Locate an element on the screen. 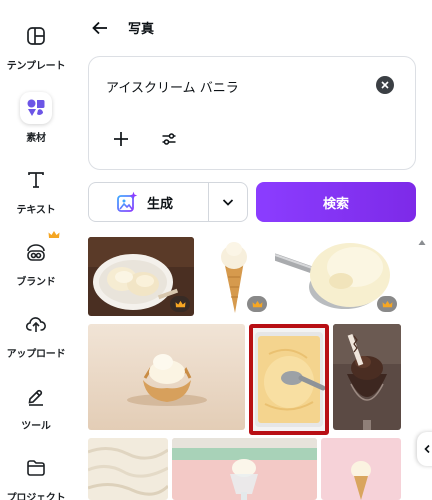 The image size is (432, 500). sidebar-item-label: ツール is located at coordinates (36, 426).